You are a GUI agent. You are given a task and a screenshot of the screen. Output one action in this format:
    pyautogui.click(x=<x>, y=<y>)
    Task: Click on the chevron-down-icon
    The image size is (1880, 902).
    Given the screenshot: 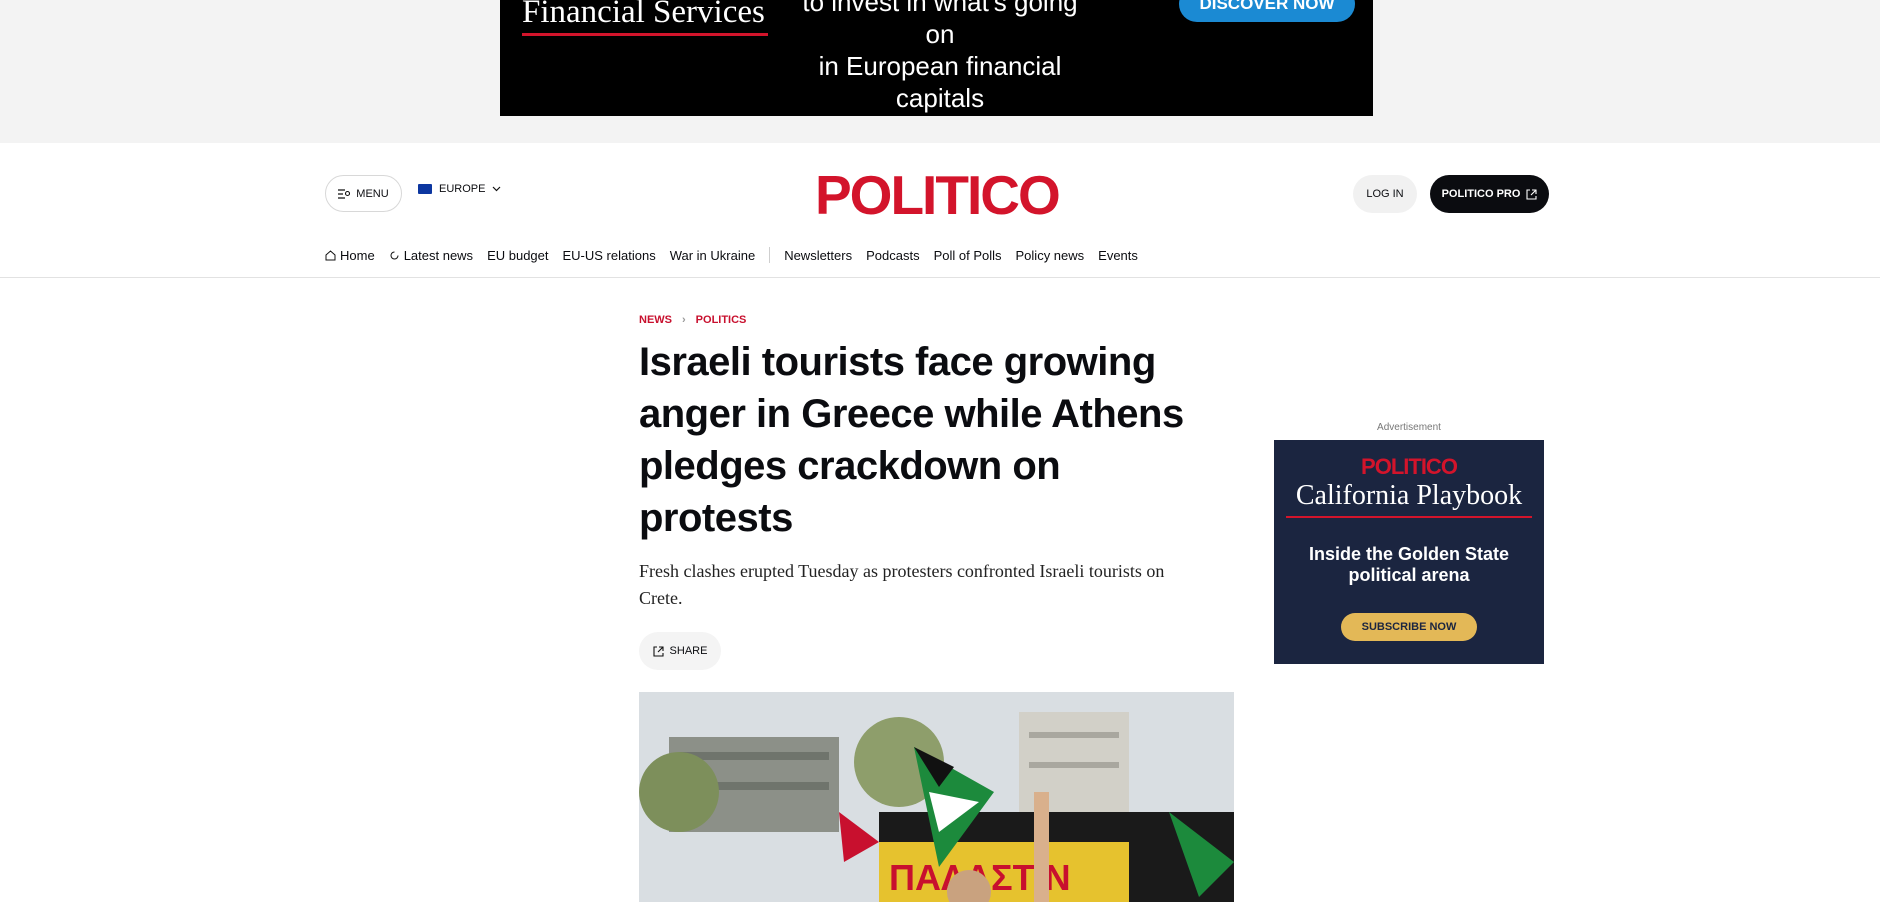 What is the action you would take?
    pyautogui.click(x=497, y=189)
    